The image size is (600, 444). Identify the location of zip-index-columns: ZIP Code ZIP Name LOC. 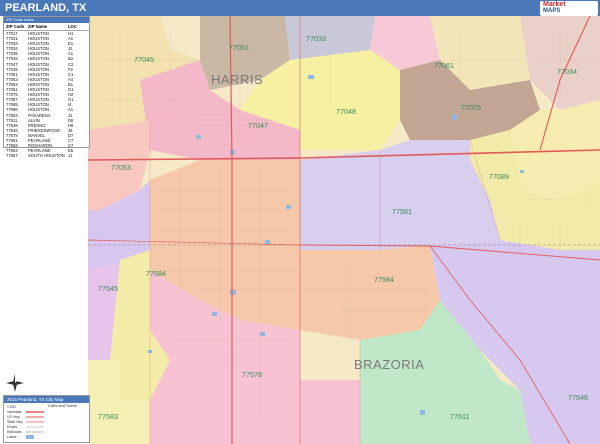
(46, 27).